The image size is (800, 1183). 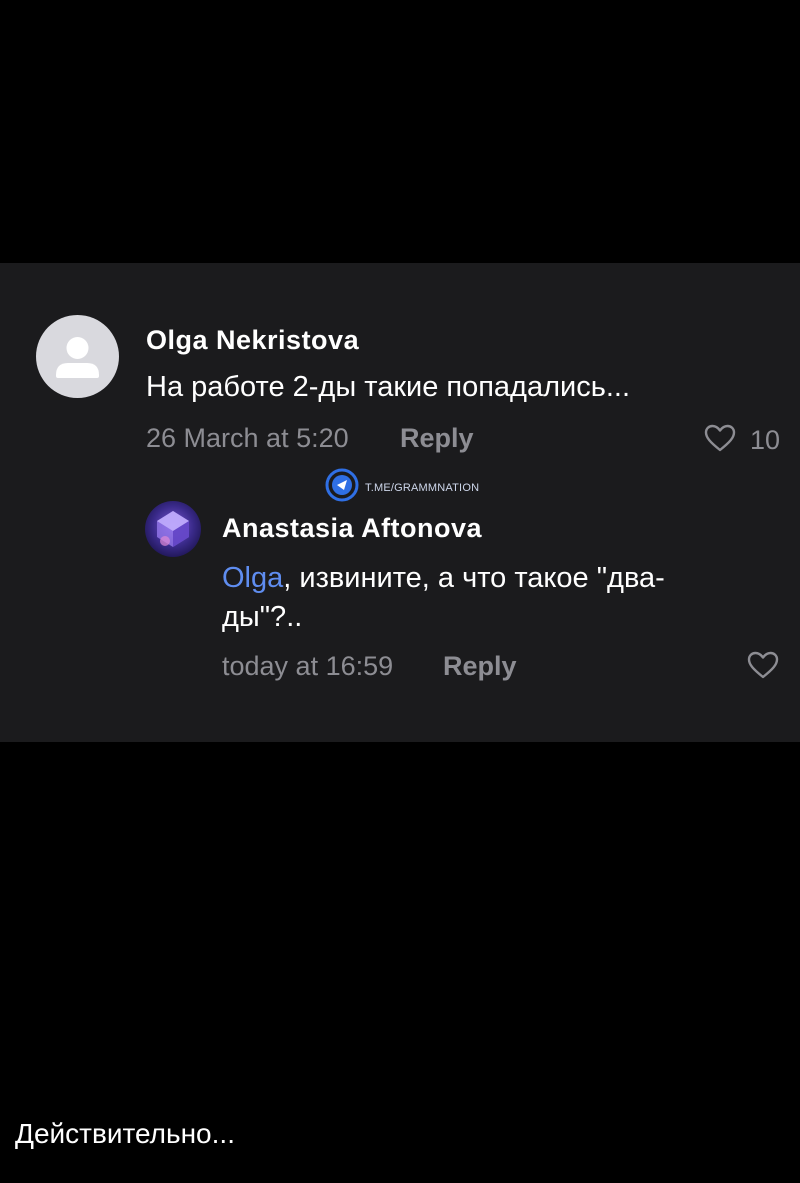 I want to click on comment-author: Olga Nekristova, so click(x=252, y=340).